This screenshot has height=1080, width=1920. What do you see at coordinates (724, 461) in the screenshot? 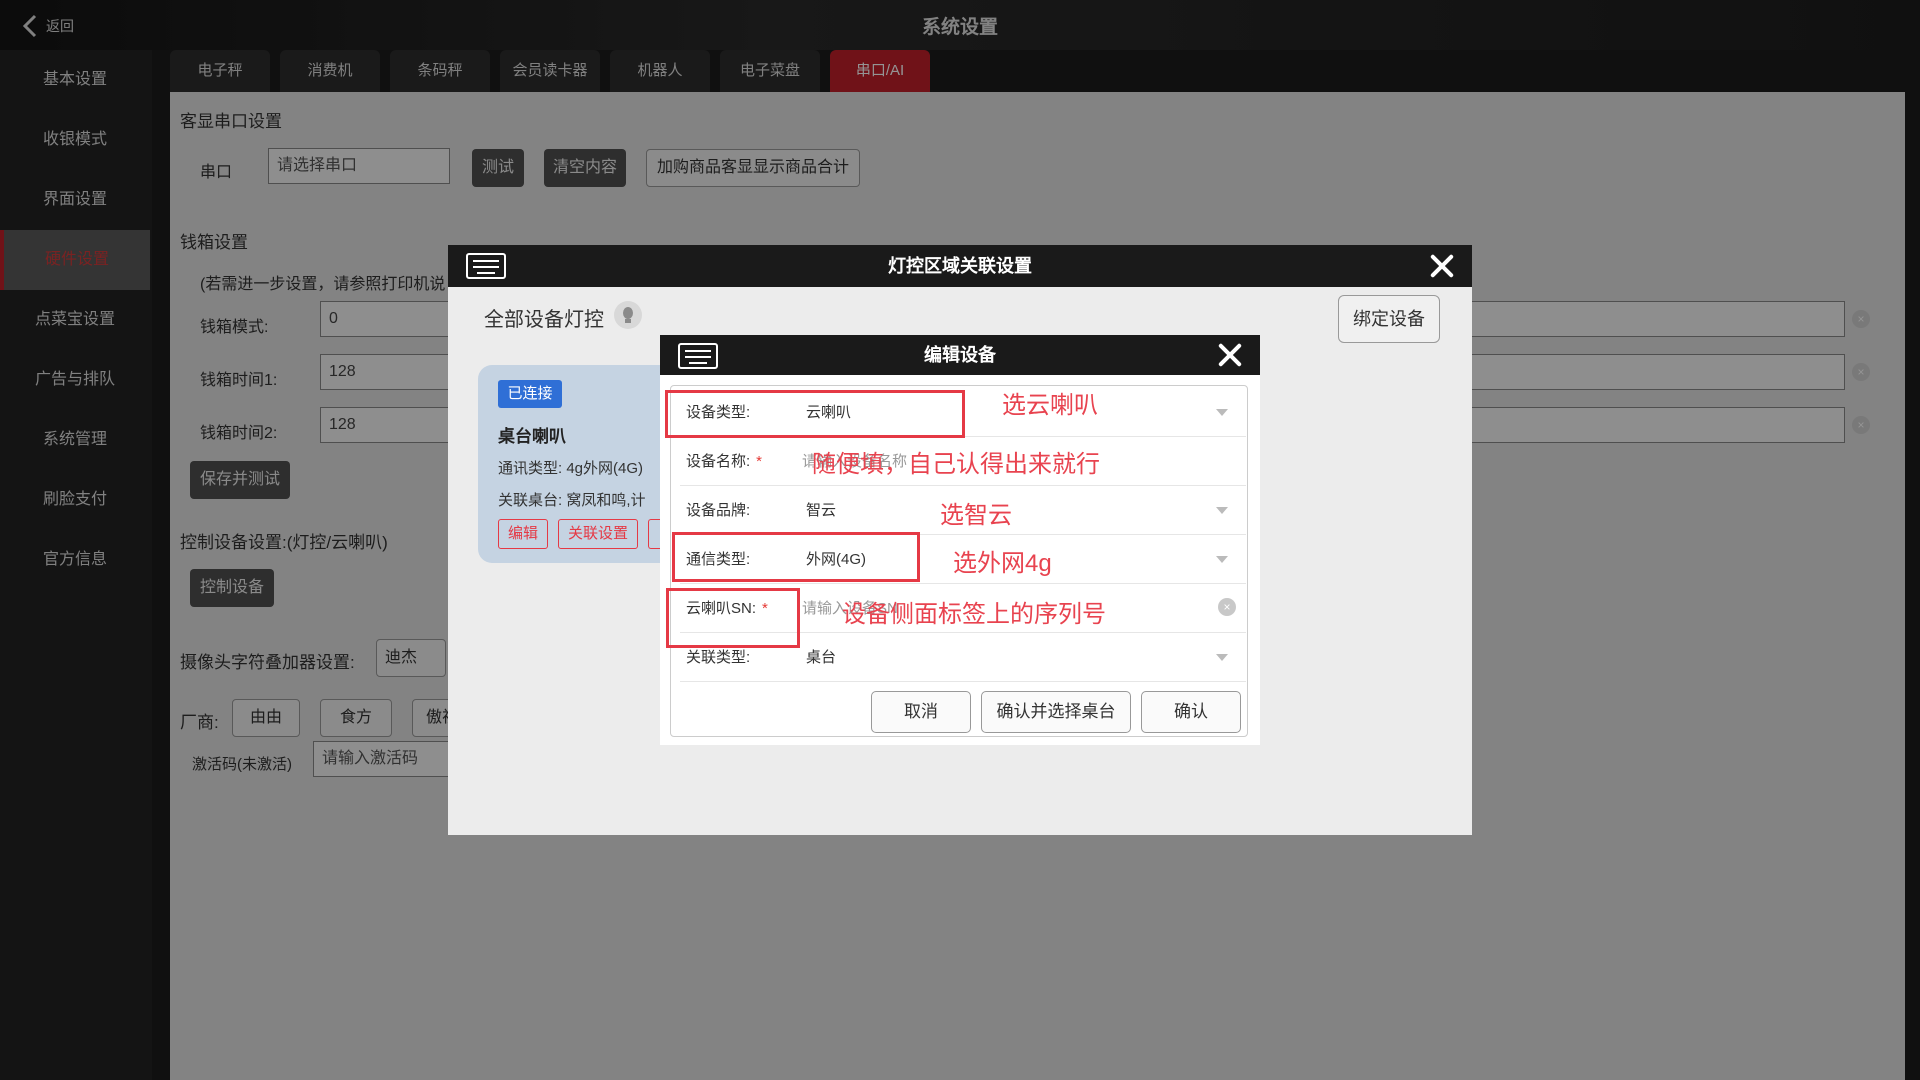
I see `field-label: 设备名称: *` at bounding box center [724, 461].